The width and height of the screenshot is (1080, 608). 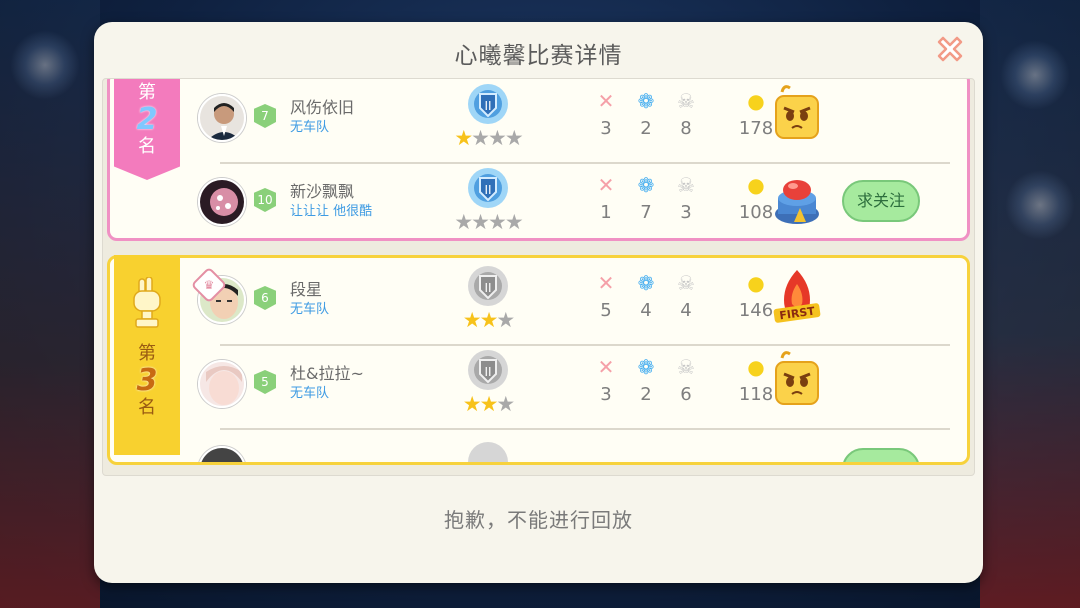 What do you see at coordinates (881, 201) in the screenshot?
I see `follow-button: 求关注` at bounding box center [881, 201].